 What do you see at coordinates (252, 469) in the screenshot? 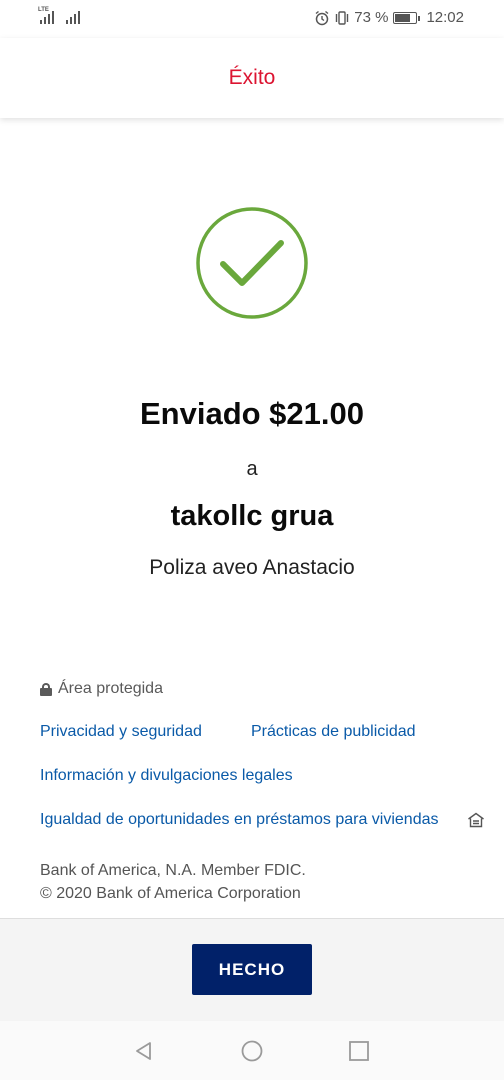
I see `connector-text: a` at bounding box center [252, 469].